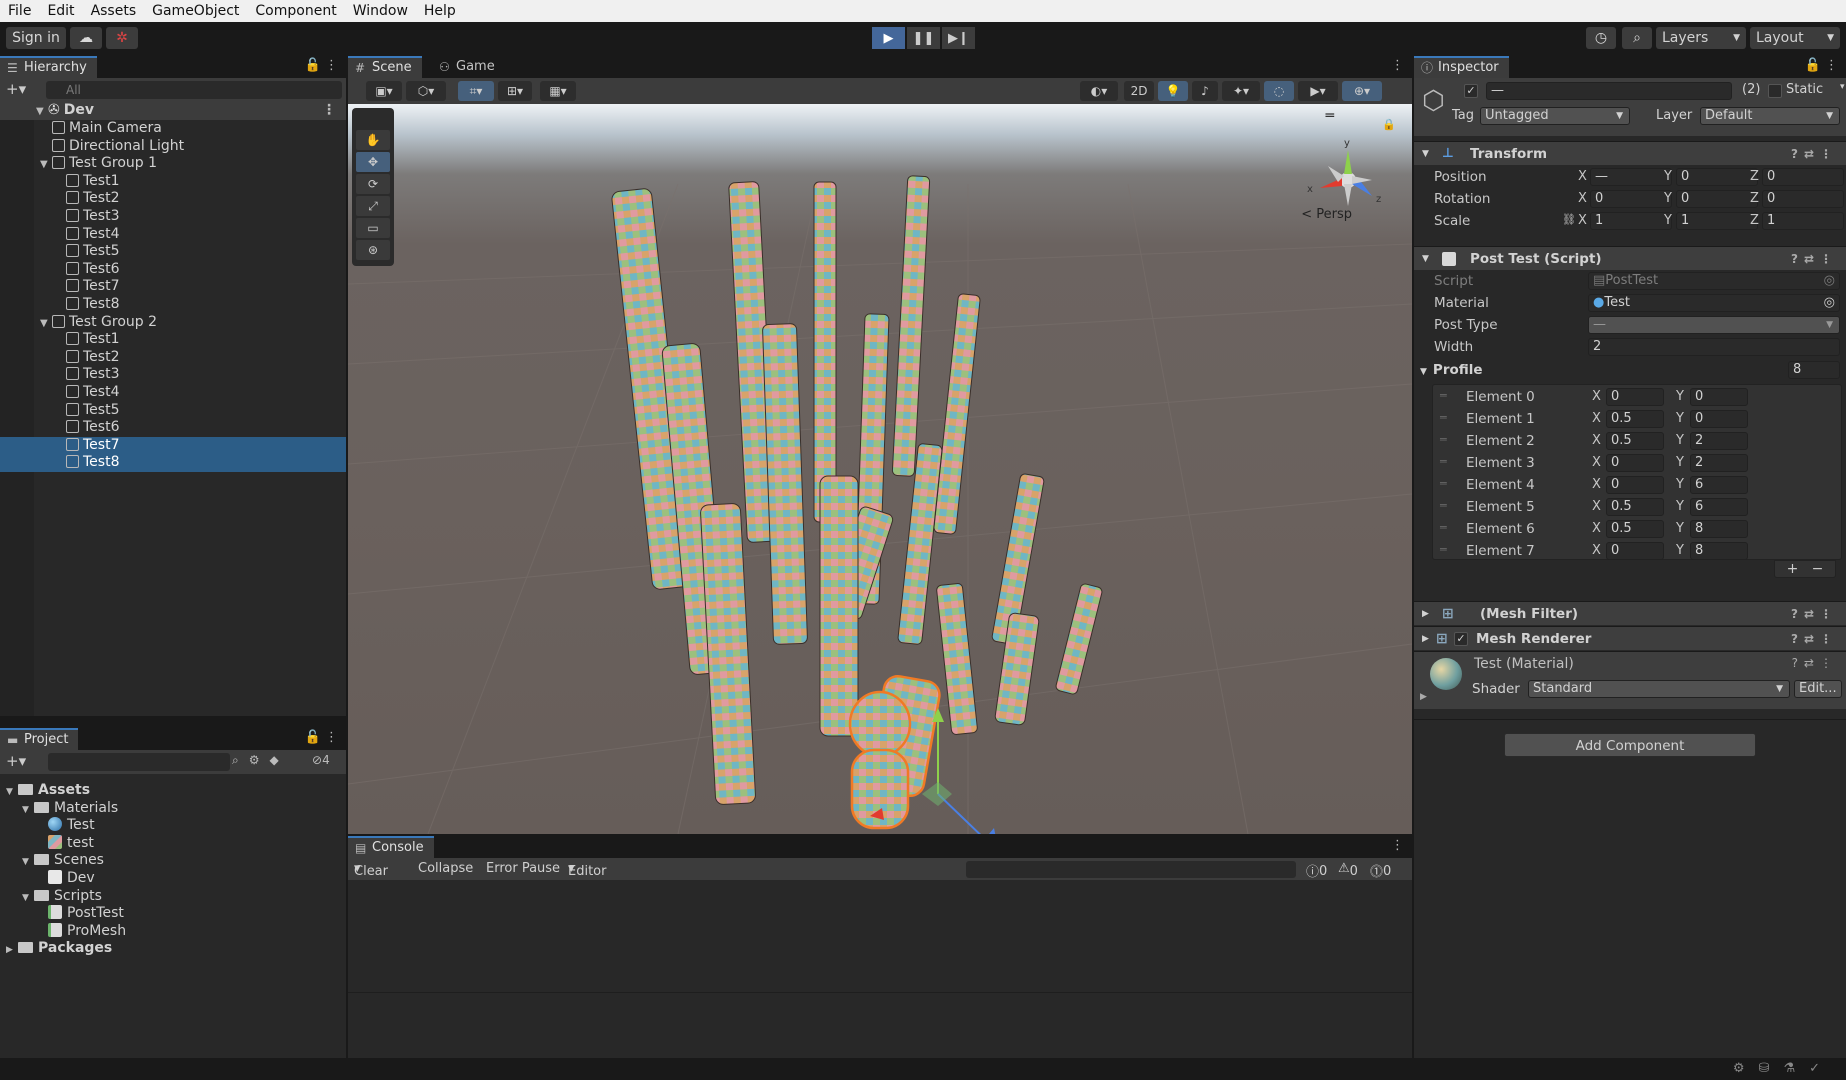 The width and height of the screenshot is (1846, 1080). What do you see at coordinates (1630, 258) in the screenshot?
I see `post-test-header: ▼ Post Test (Script) ?⇄⋮` at bounding box center [1630, 258].